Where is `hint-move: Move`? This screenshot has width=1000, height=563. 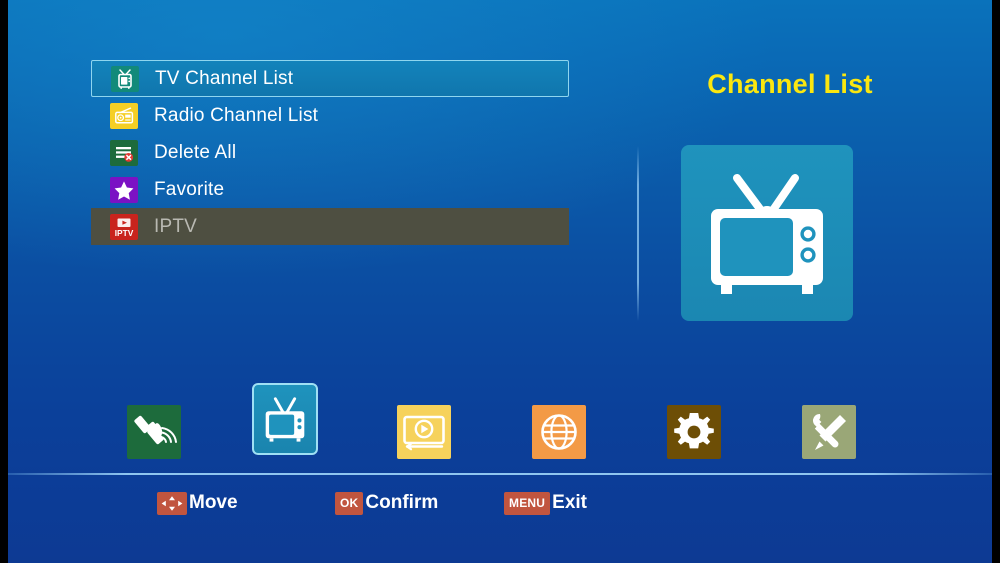 hint-move: Move is located at coordinates (197, 503).